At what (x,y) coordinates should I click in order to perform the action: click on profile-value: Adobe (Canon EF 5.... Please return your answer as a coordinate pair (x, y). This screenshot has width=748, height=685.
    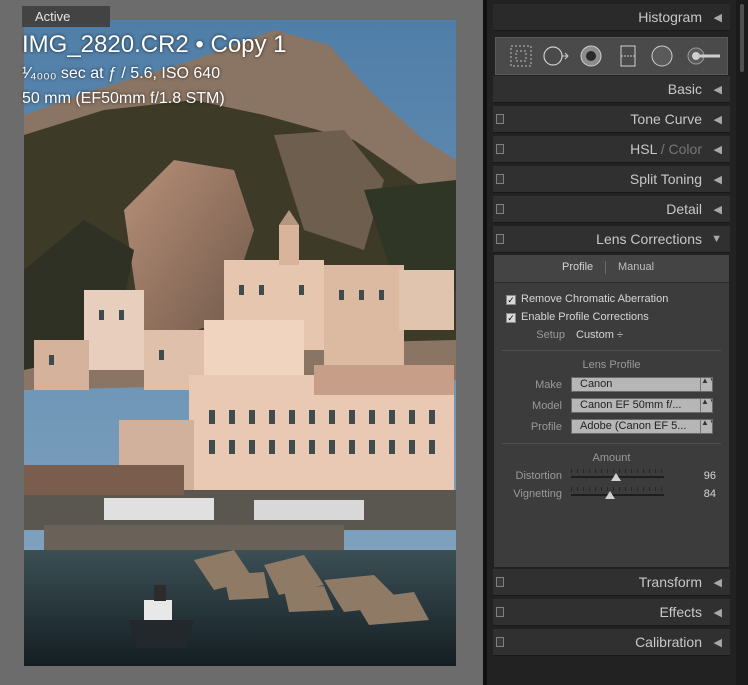
    Looking at the image, I should click on (633, 426).